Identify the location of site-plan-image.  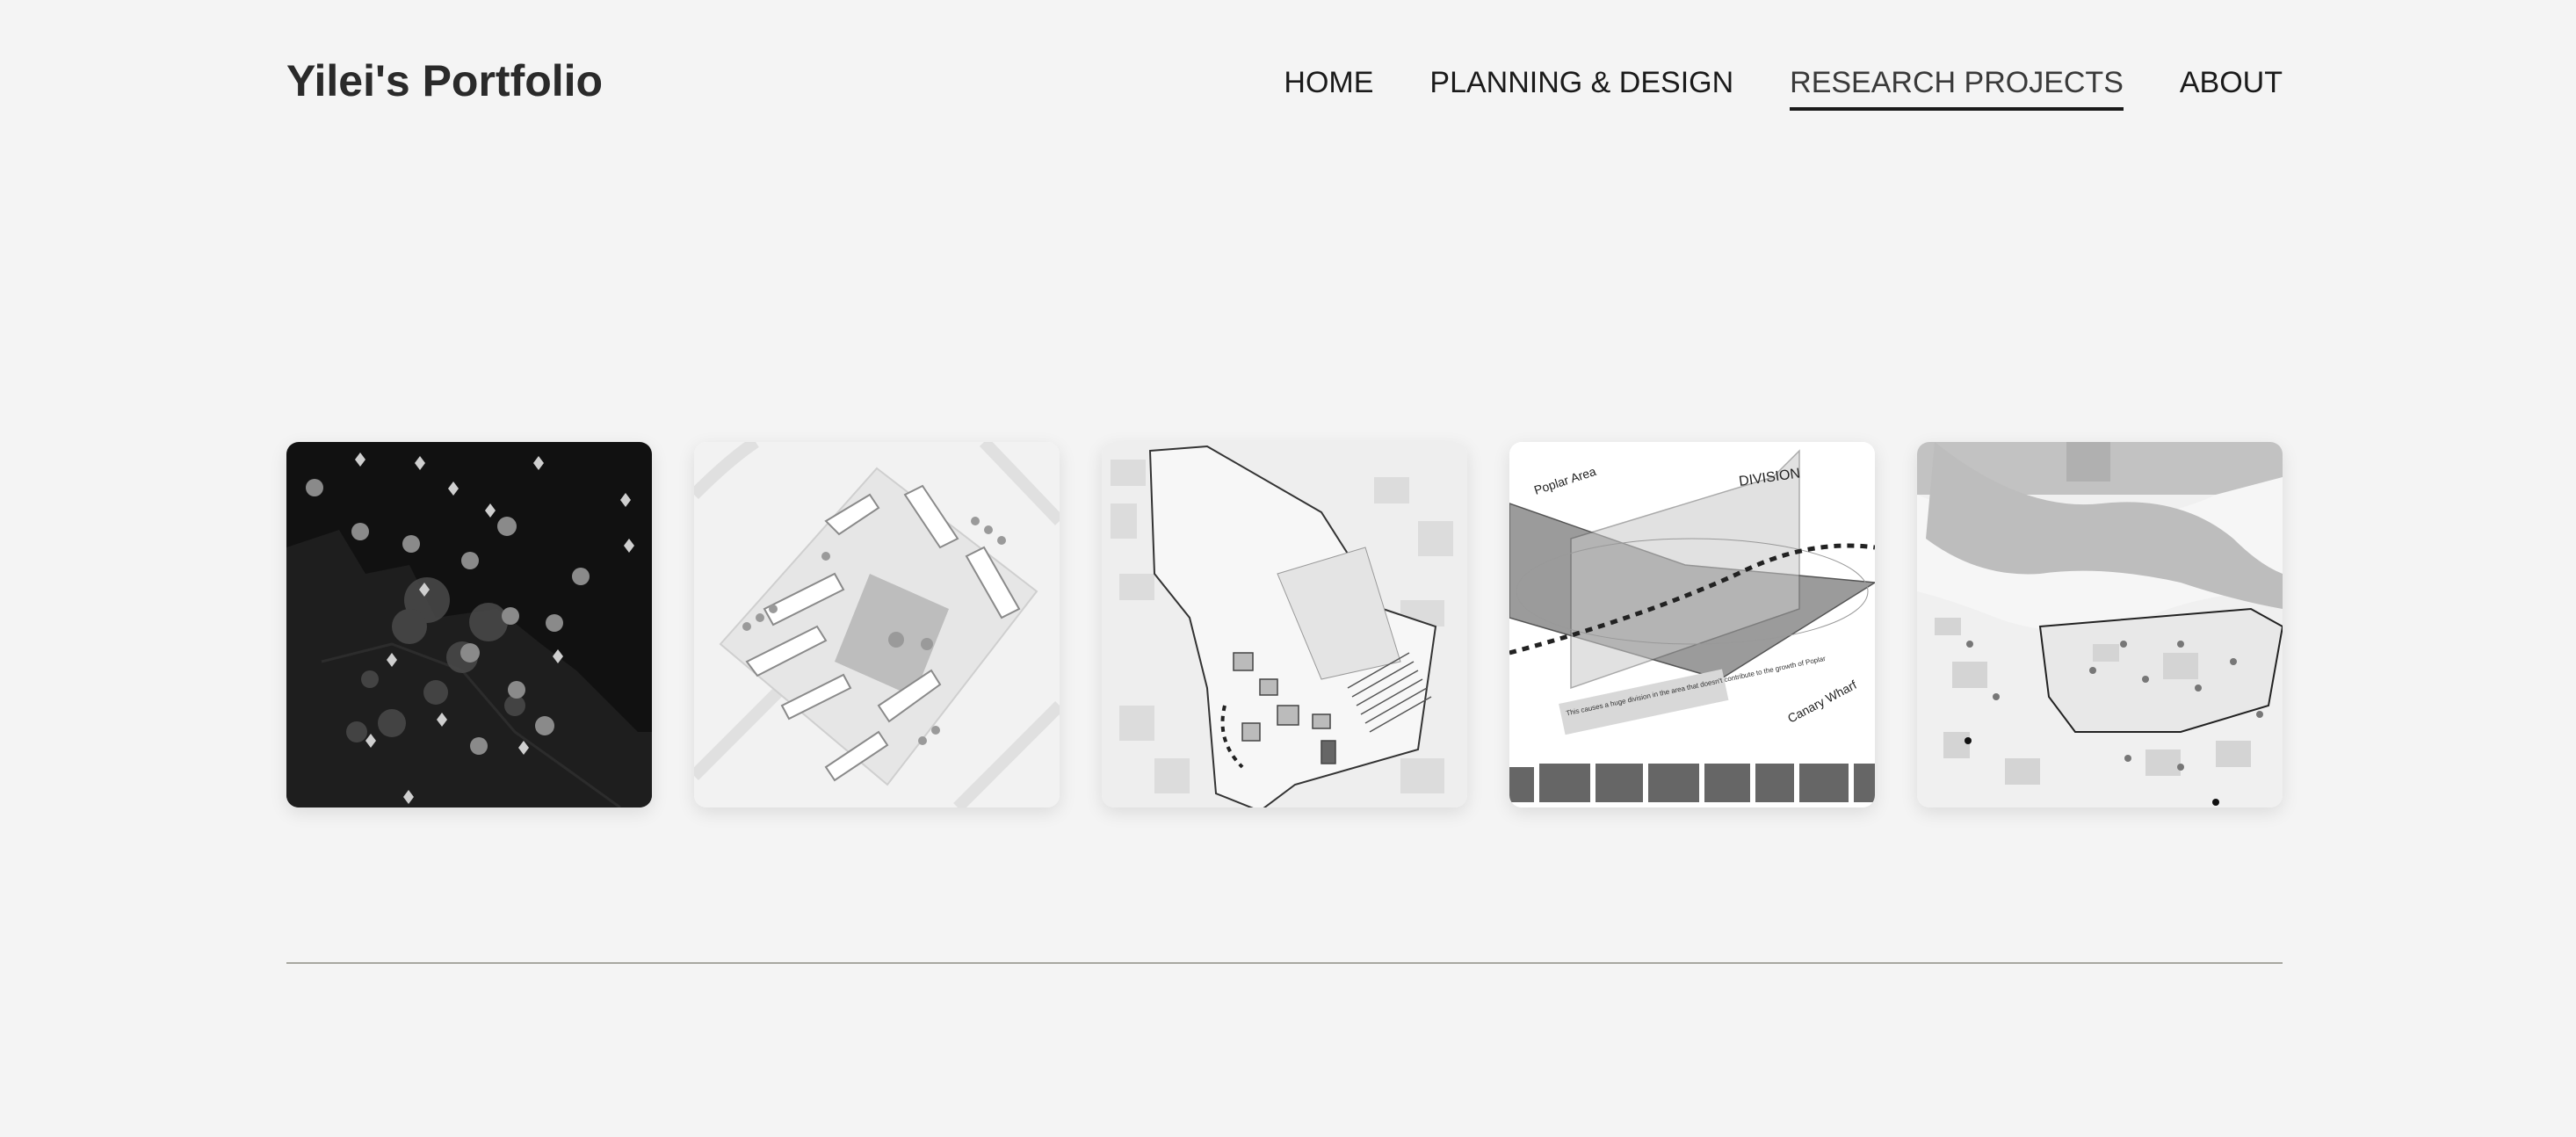
(1284, 624).